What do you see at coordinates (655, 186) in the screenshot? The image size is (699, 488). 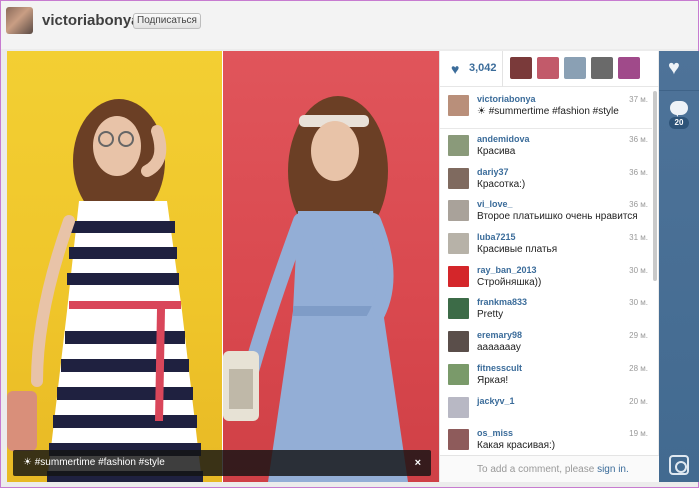 I see `comments-scrollbar` at bounding box center [655, 186].